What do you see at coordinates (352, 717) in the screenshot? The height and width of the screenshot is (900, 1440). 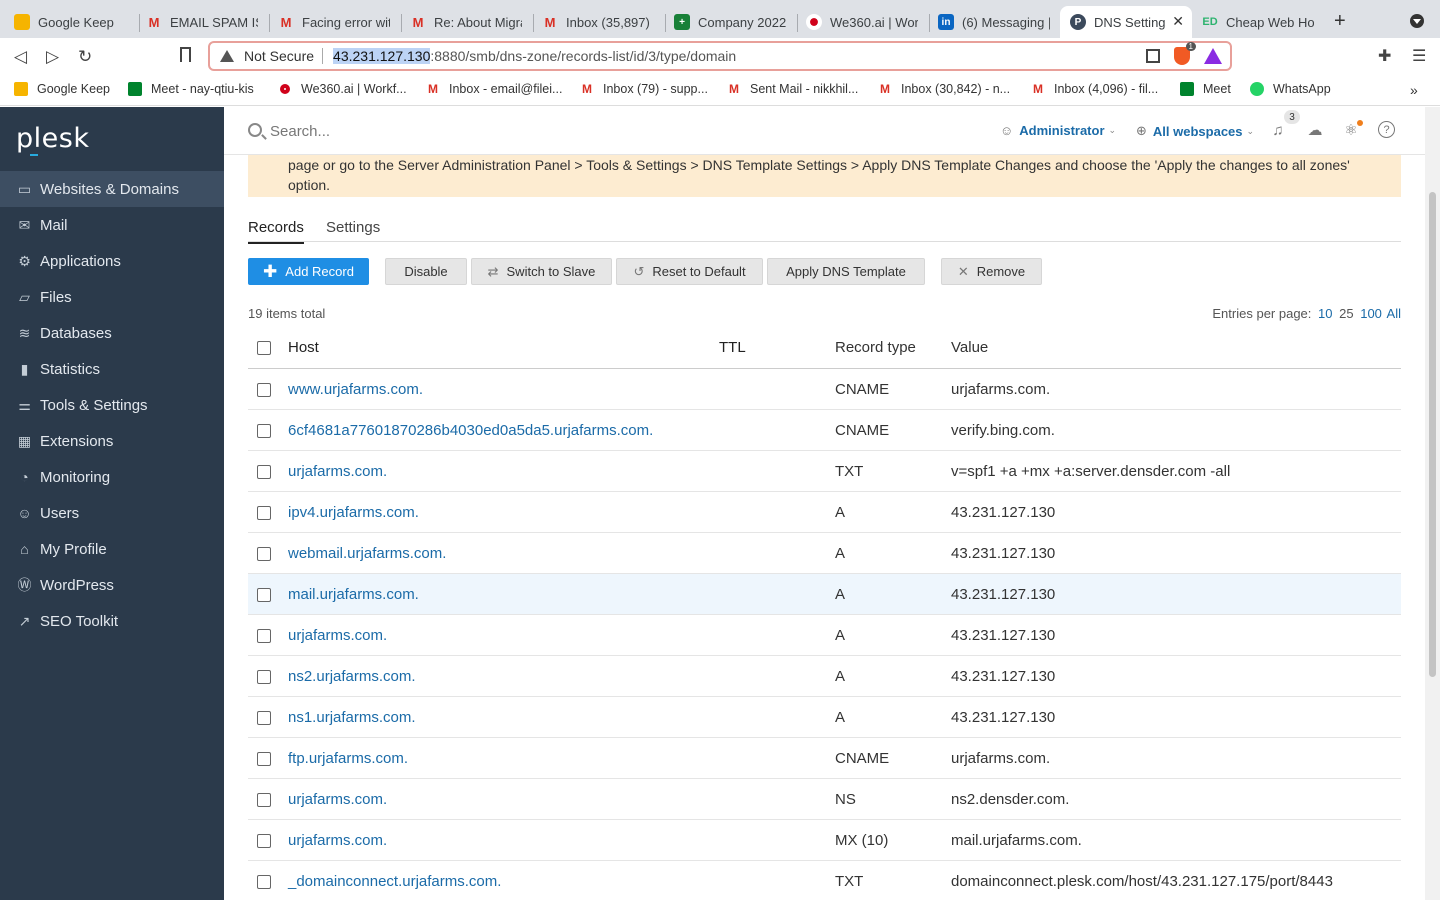 I see `record-host-link: ns1.urjafarms.com.` at bounding box center [352, 717].